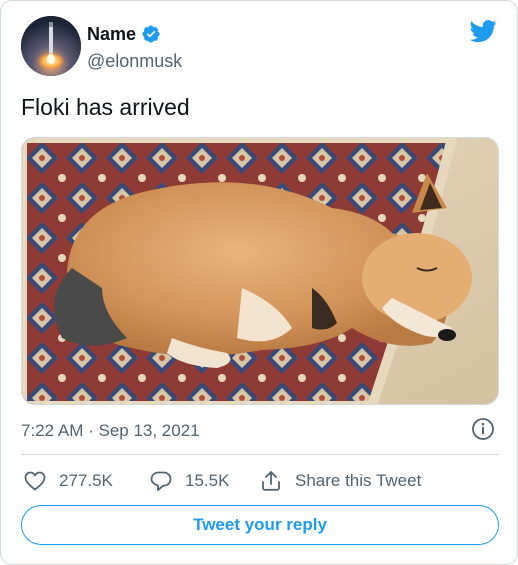 The image size is (518, 565). Describe the element at coordinates (51, 46) in the screenshot. I see `avatar` at that location.